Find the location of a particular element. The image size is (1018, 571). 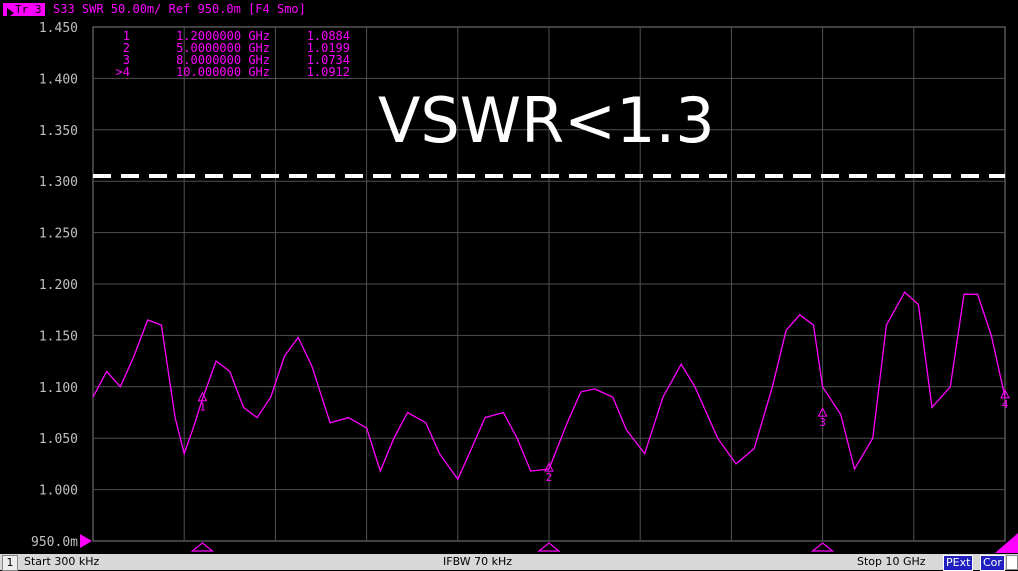

ifbw-setting: IFBW 70 kHz is located at coordinates (477, 562).